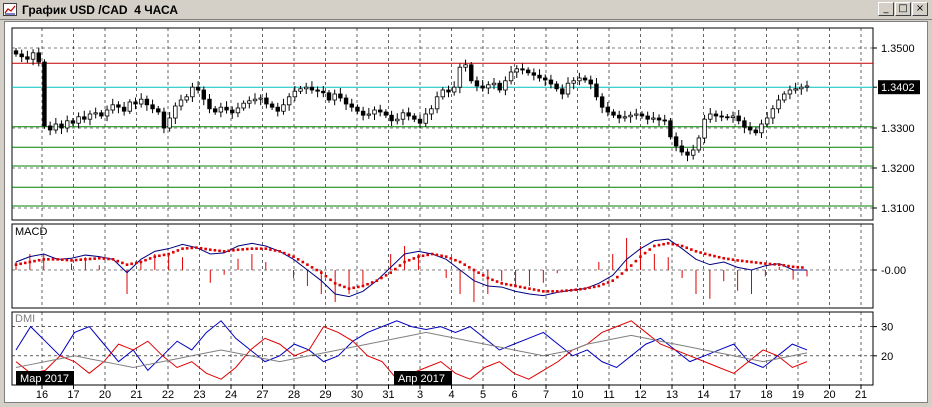 The height and width of the screenshot is (407, 932). I want to click on x-day-label: 16, so click(42, 395).